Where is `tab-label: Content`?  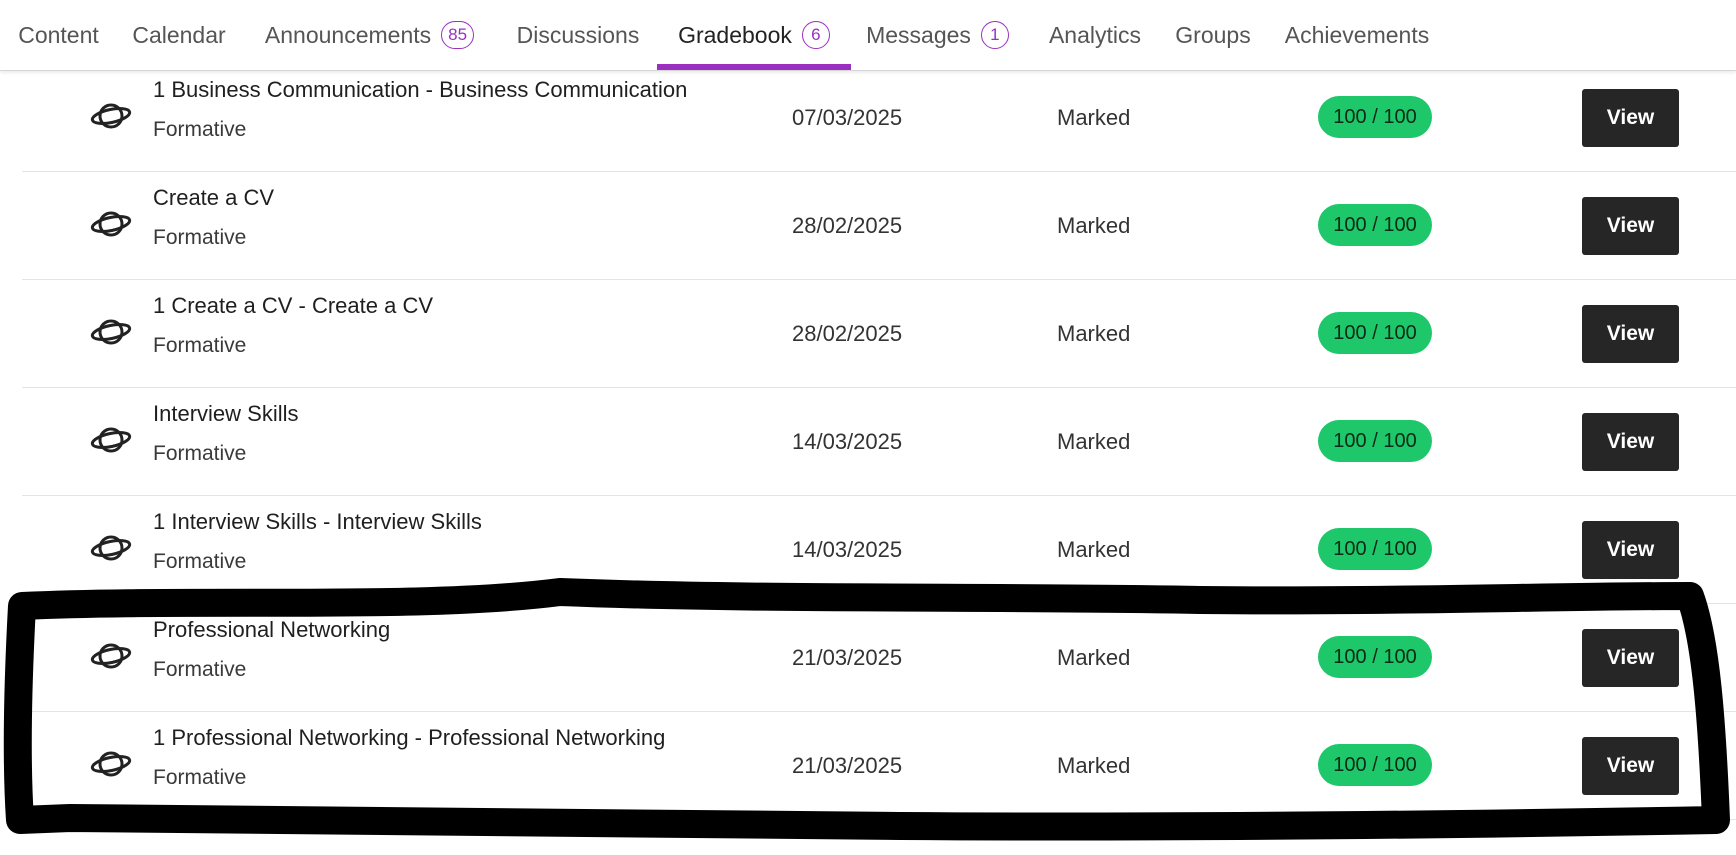
tab-label: Content is located at coordinates (58, 34).